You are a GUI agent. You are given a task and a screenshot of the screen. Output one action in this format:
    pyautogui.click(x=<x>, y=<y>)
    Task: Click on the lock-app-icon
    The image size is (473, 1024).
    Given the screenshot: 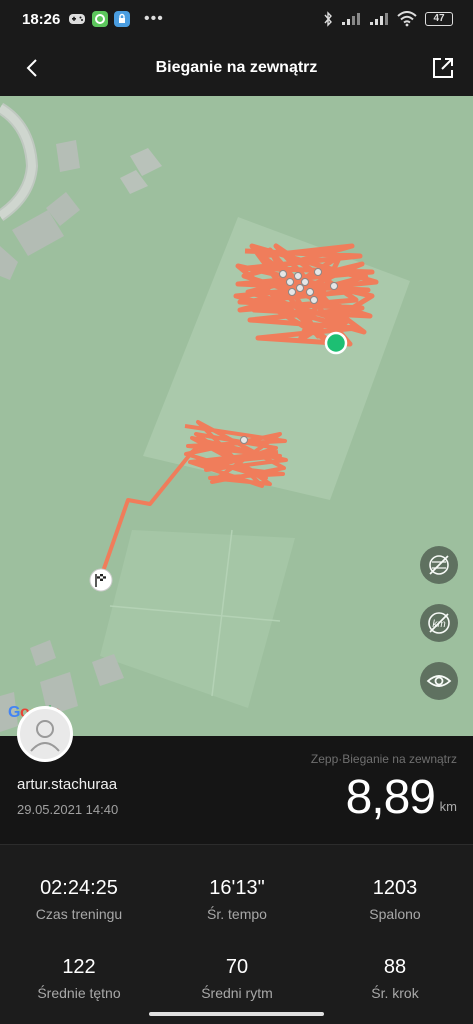 What is the action you would take?
    pyautogui.click(x=122, y=19)
    